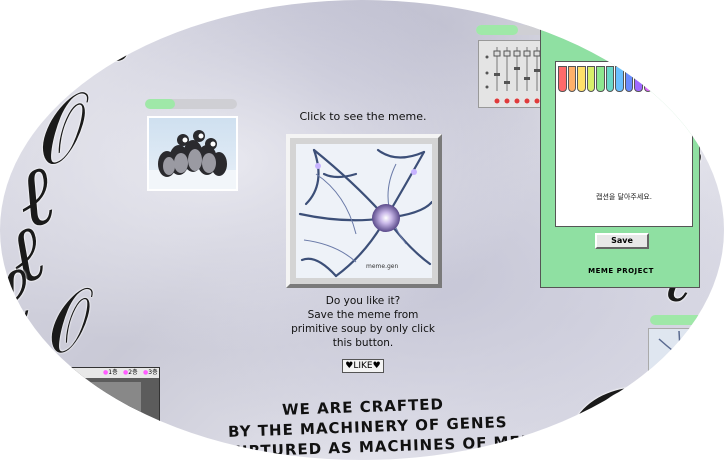 This screenshot has width=724, height=460. What do you see at coordinates (150, 373) in the screenshot?
I see `floor-tab-3: ●3층` at bounding box center [150, 373].